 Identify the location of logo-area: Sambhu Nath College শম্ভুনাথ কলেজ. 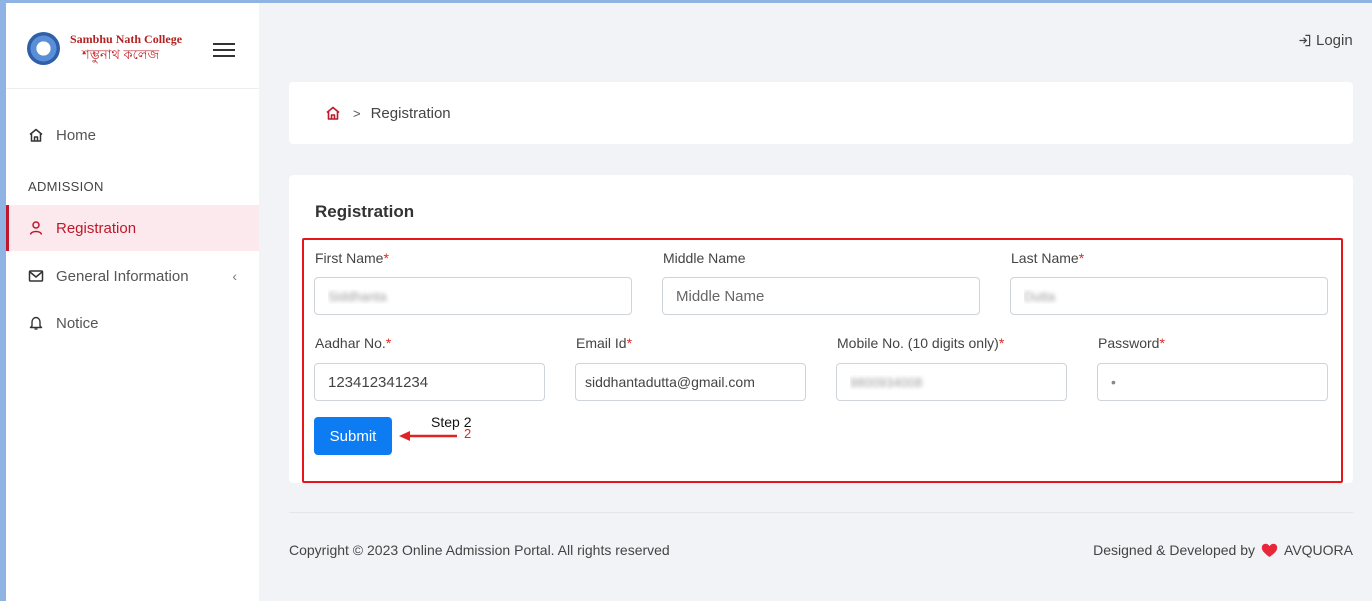
(132, 46).